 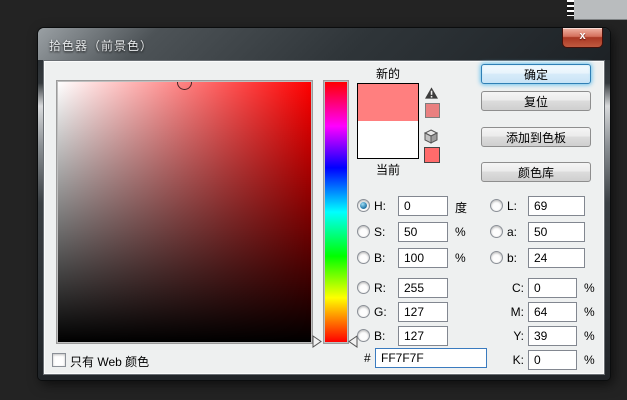 What do you see at coordinates (423, 258) in the screenshot?
I see `b-brightness-input` at bounding box center [423, 258].